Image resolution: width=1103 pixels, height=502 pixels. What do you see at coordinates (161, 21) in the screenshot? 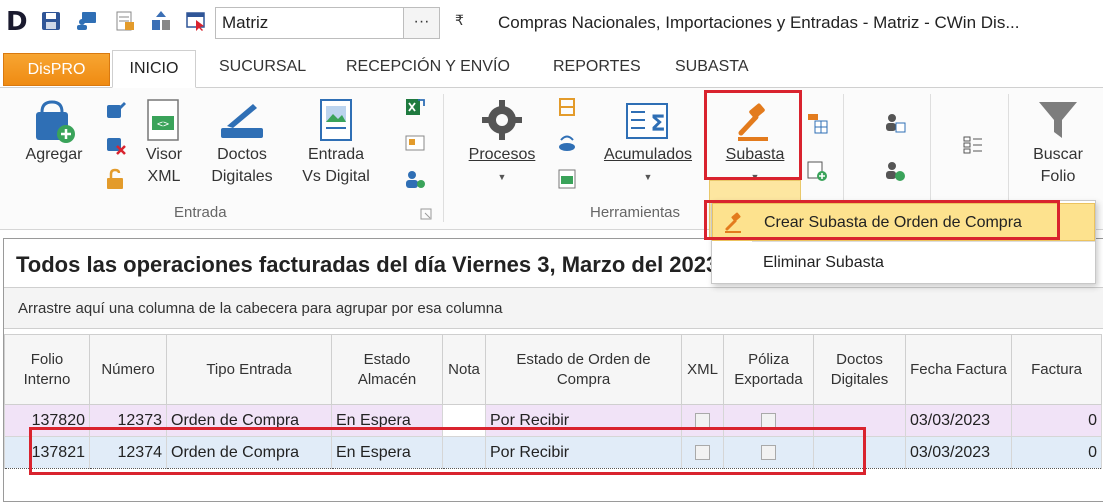
I see `arrange-icon` at bounding box center [161, 21].